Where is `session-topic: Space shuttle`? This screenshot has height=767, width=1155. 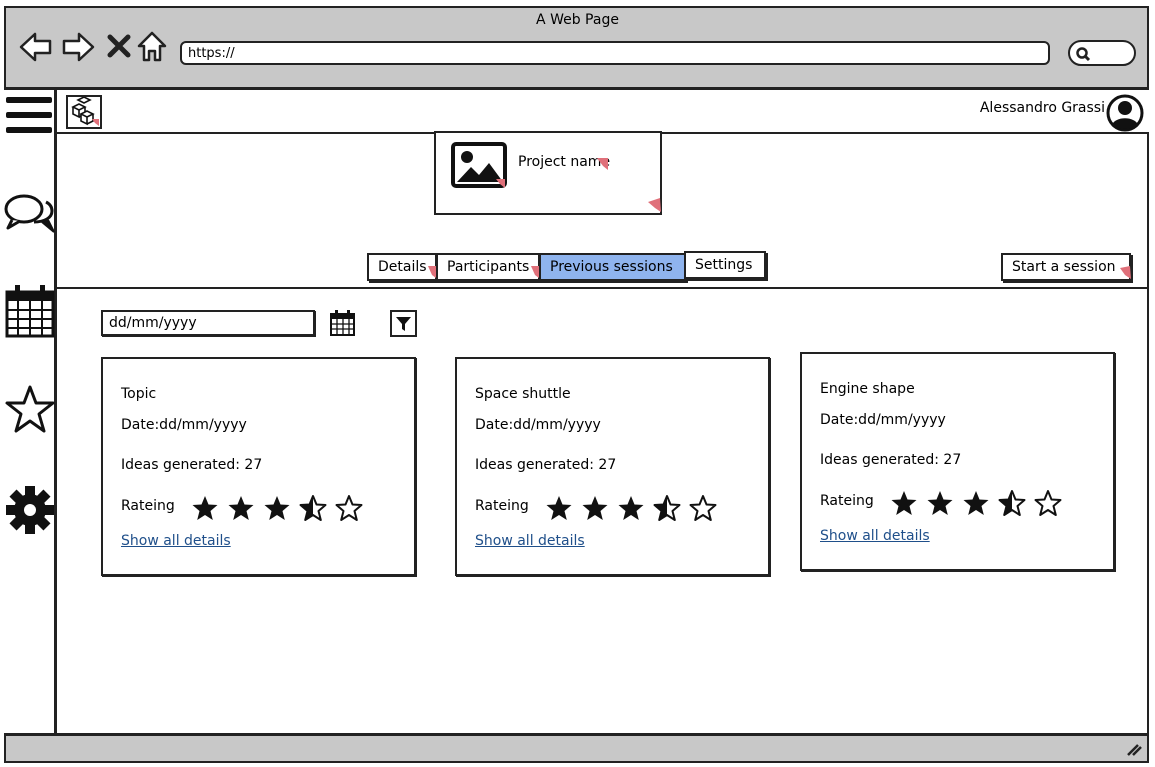 session-topic: Space shuttle is located at coordinates (523, 394).